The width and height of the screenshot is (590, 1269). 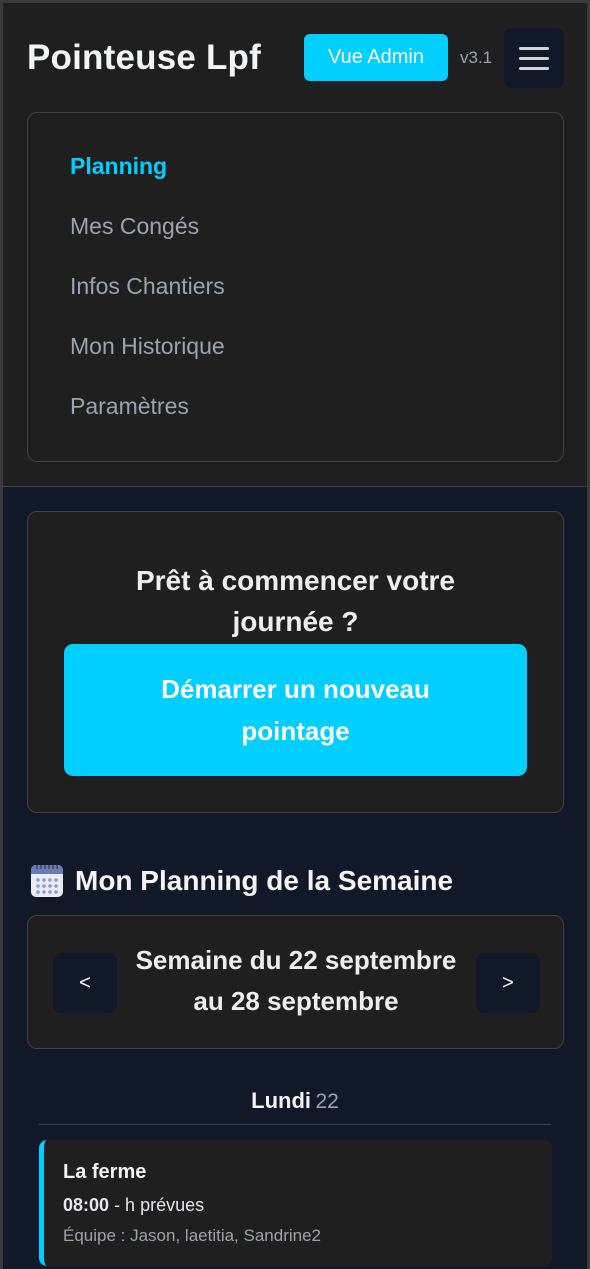 What do you see at coordinates (105, 1172) in the screenshot?
I see `shift-site: La ferme` at bounding box center [105, 1172].